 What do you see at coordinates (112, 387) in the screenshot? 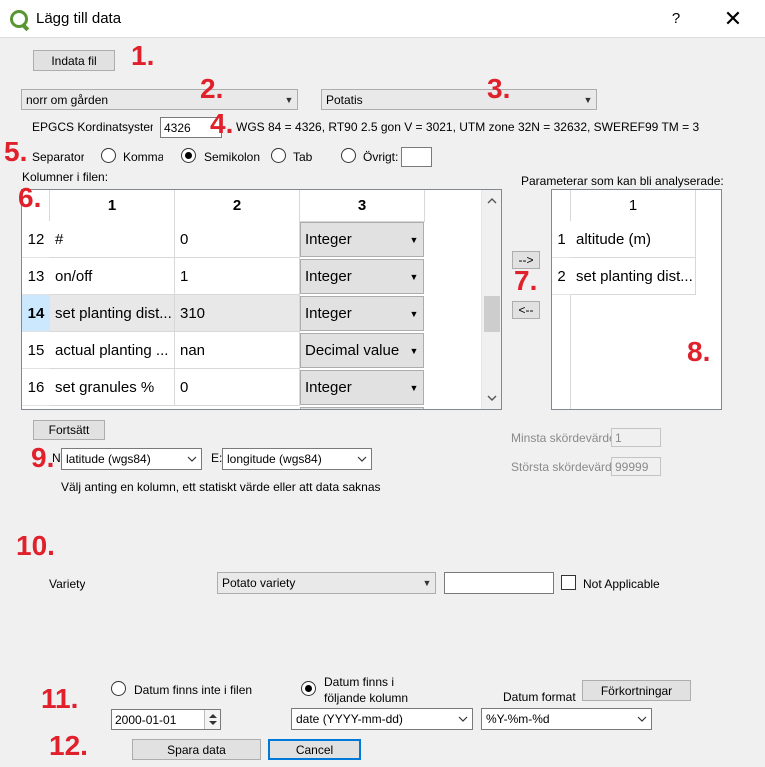
I see `table-cell-name: set granules %` at bounding box center [112, 387].